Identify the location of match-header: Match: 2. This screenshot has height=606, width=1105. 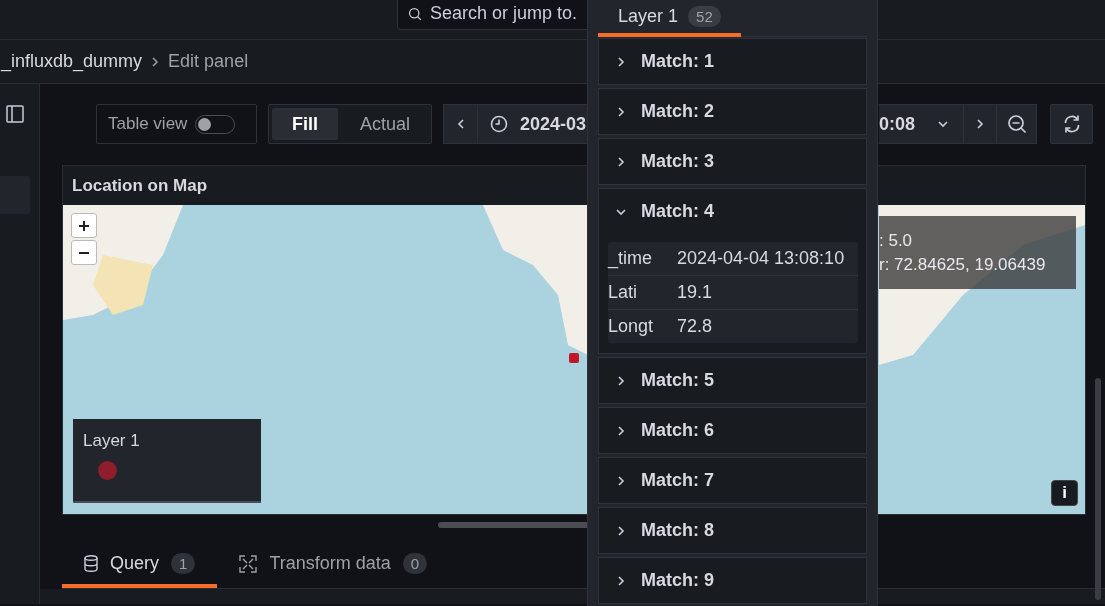
(732, 111).